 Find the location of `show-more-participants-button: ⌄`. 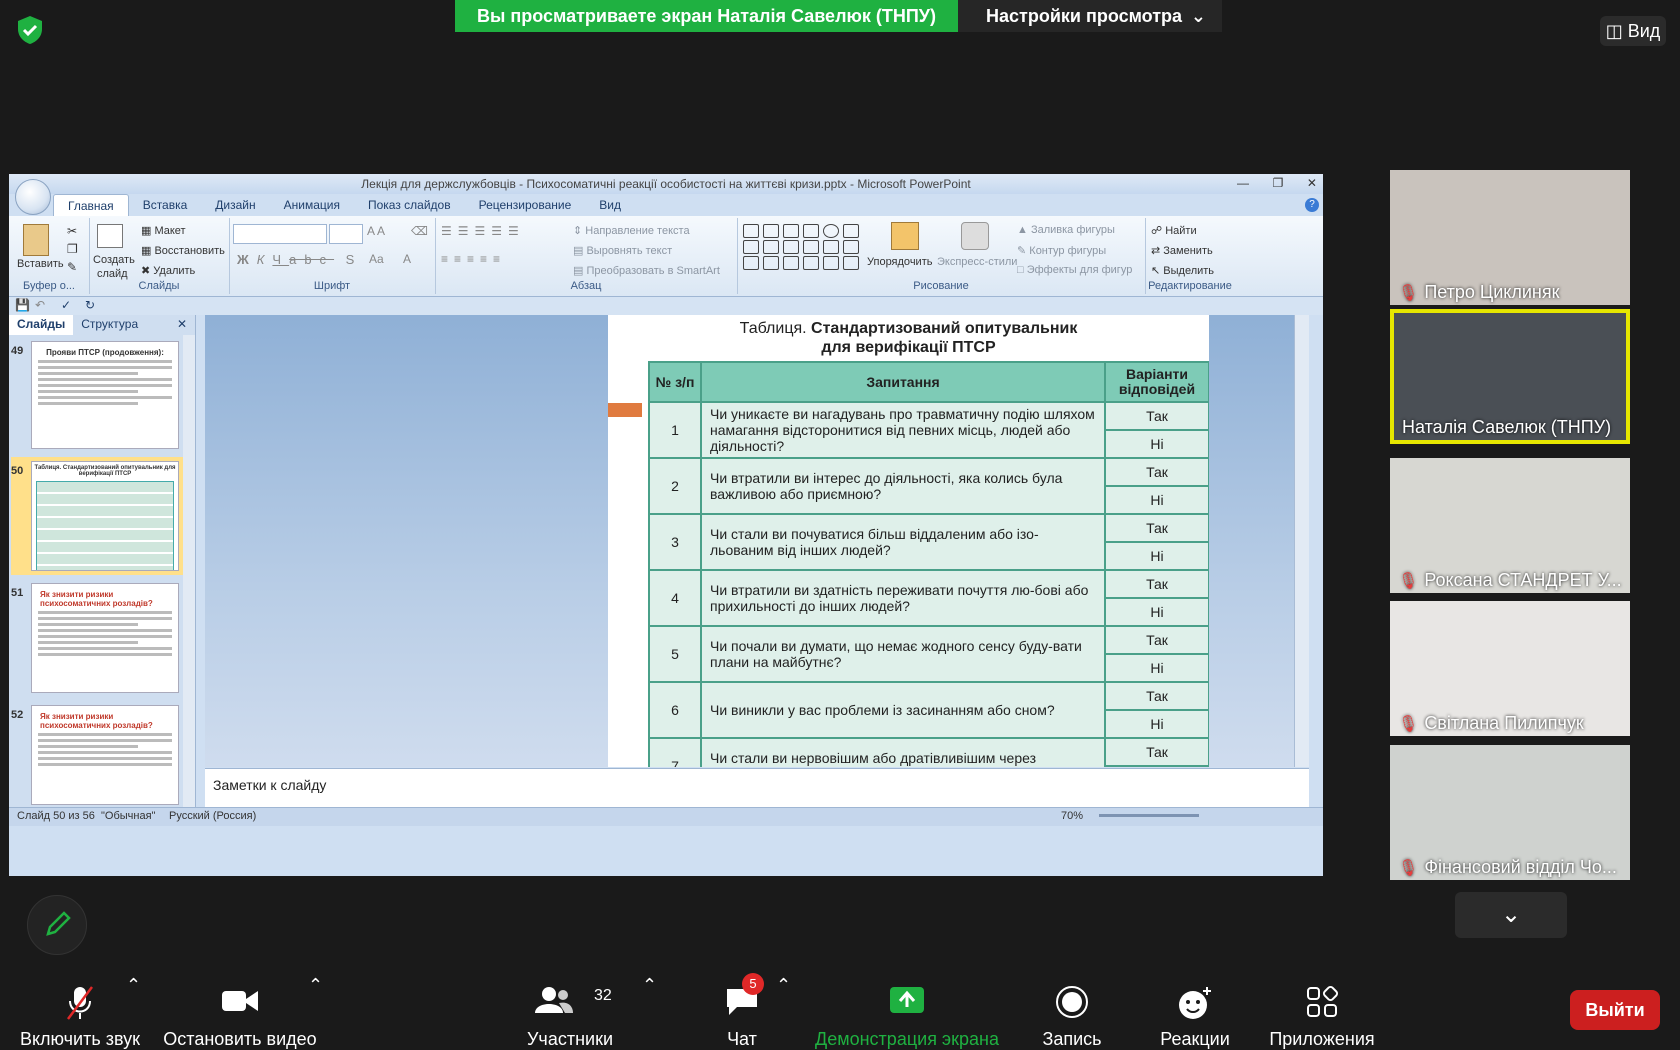

show-more-participants-button: ⌄ is located at coordinates (1511, 915).